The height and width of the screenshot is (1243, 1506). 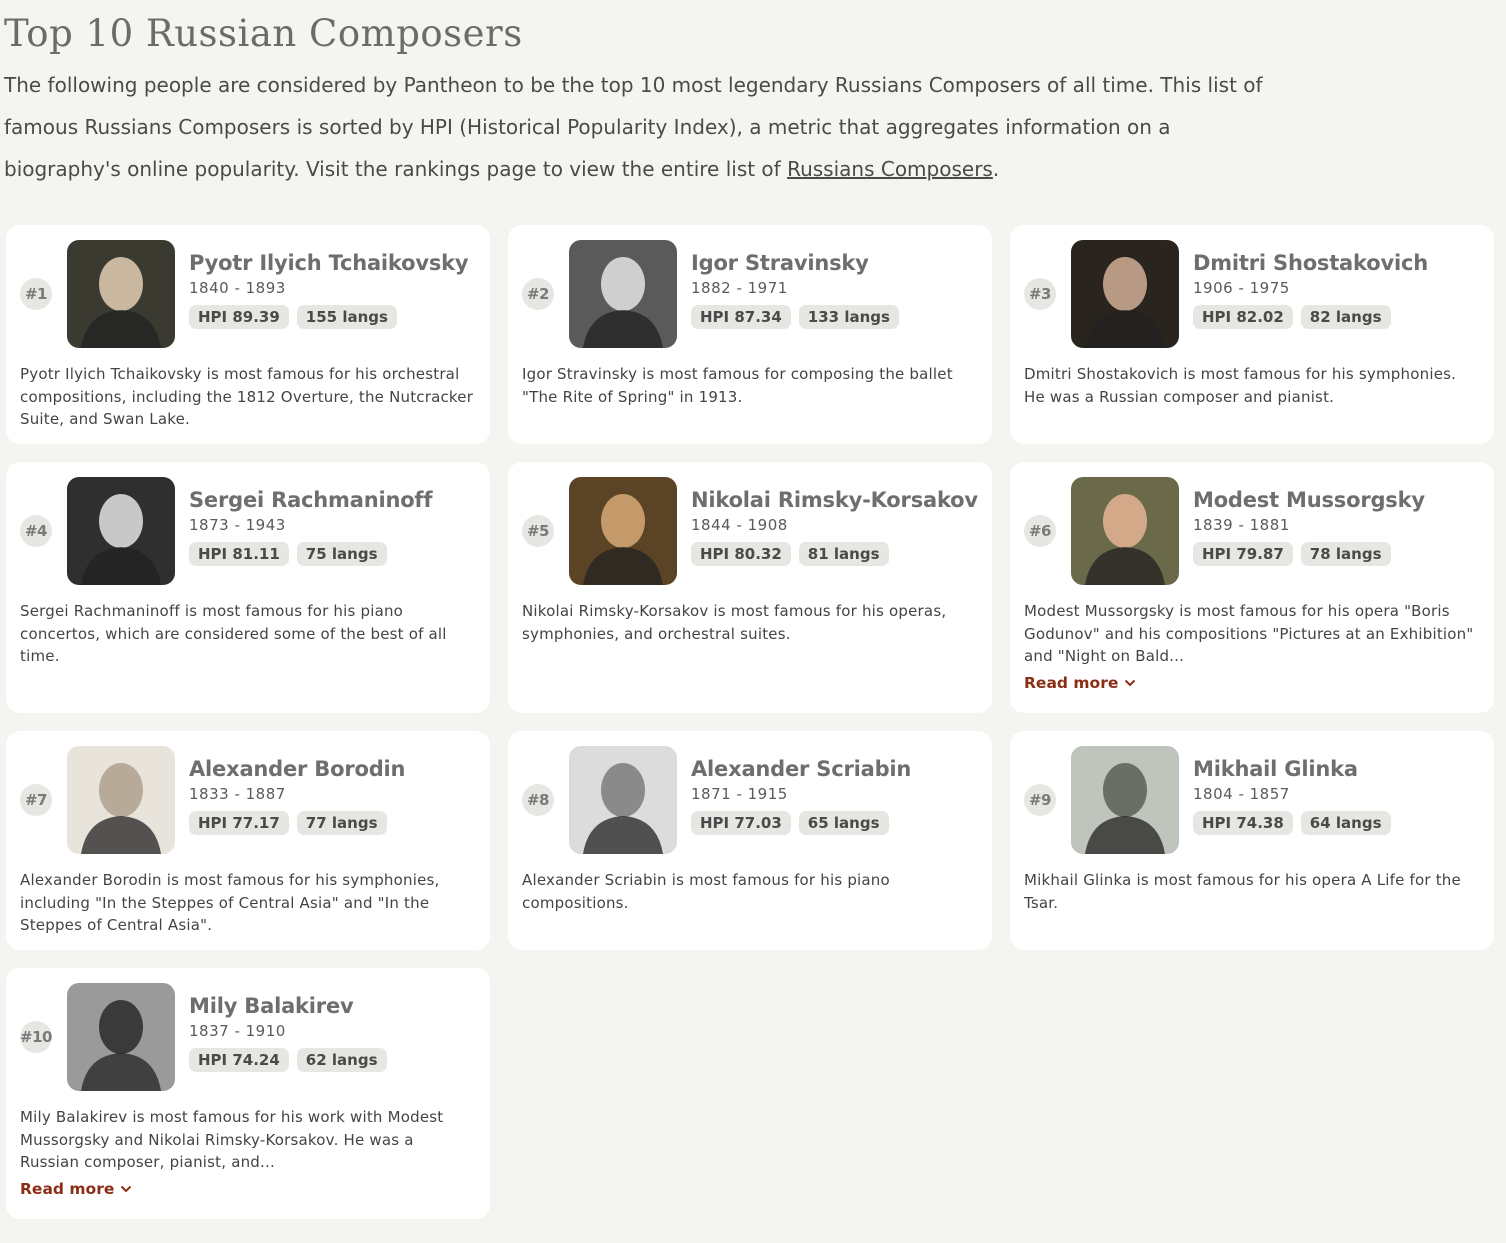 I want to click on rank-badge: #1, so click(x=36, y=294).